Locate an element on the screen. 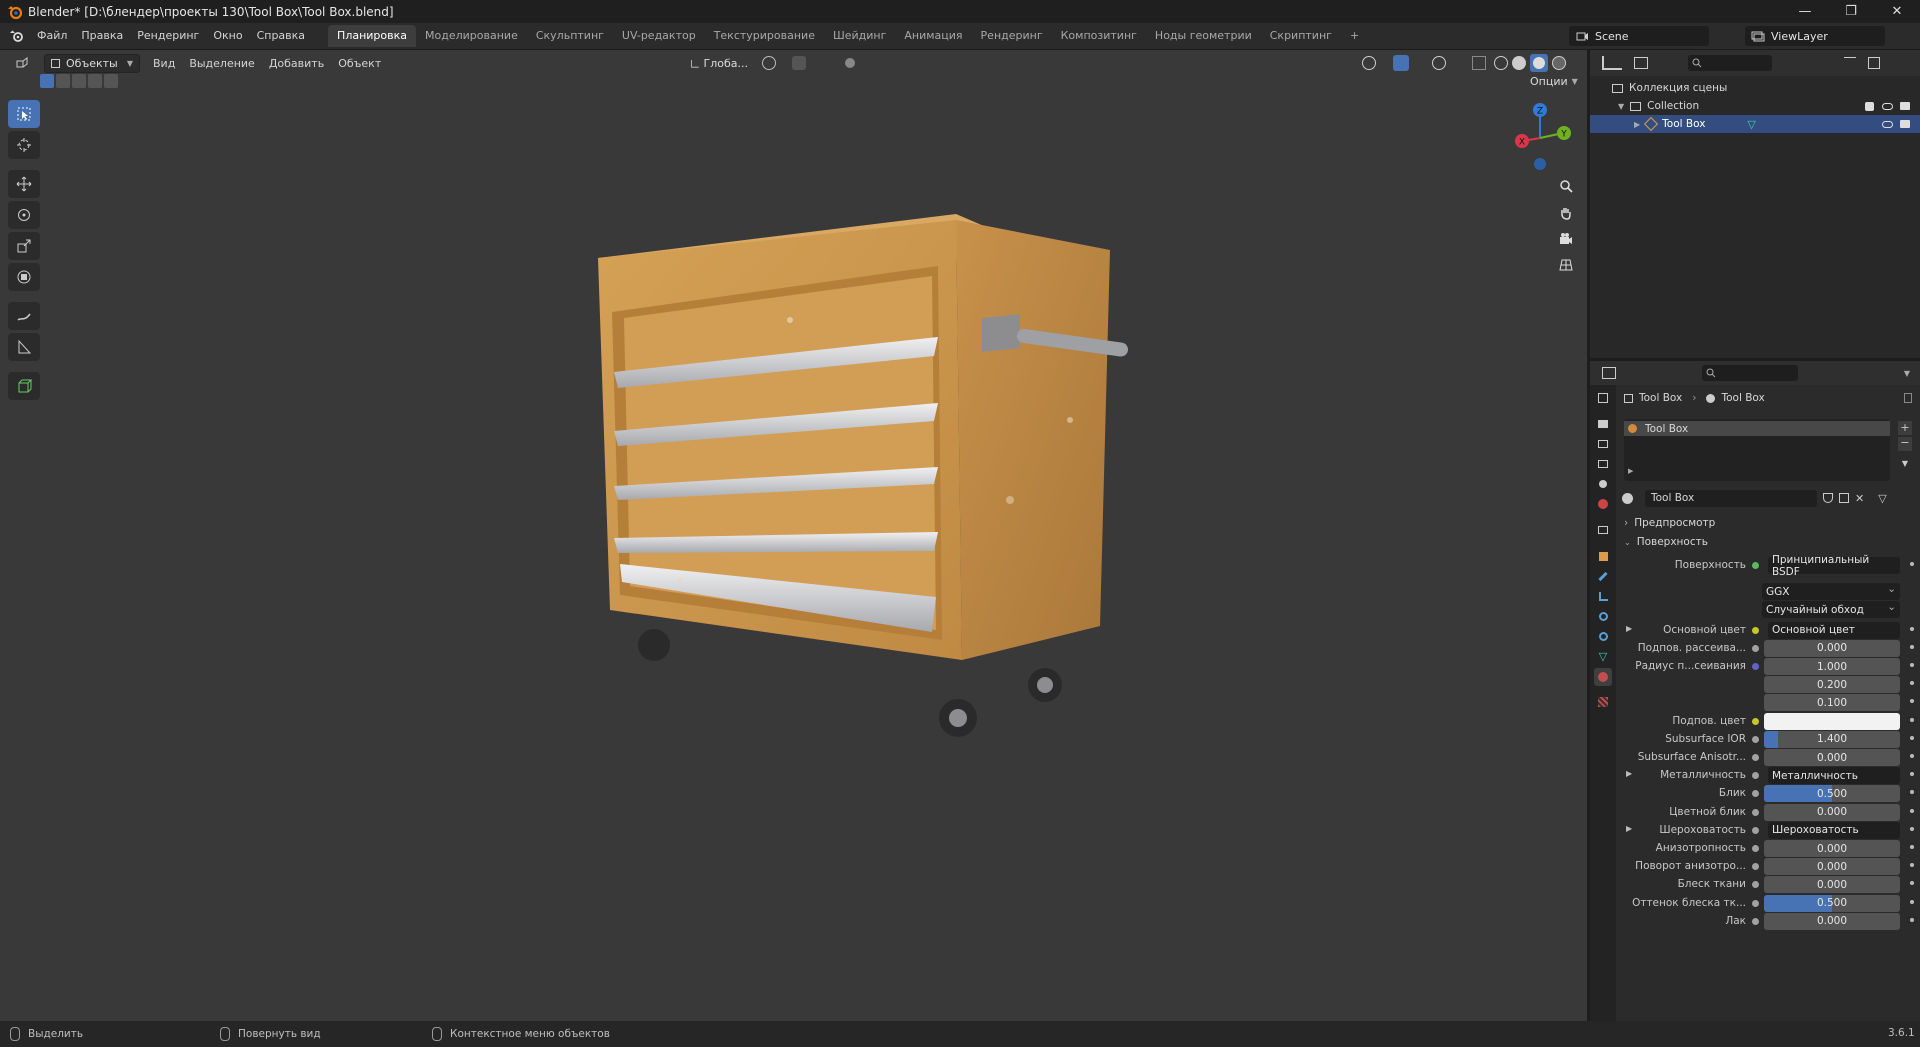  linked-input-field: Основной цвет is located at coordinates (1834, 630).